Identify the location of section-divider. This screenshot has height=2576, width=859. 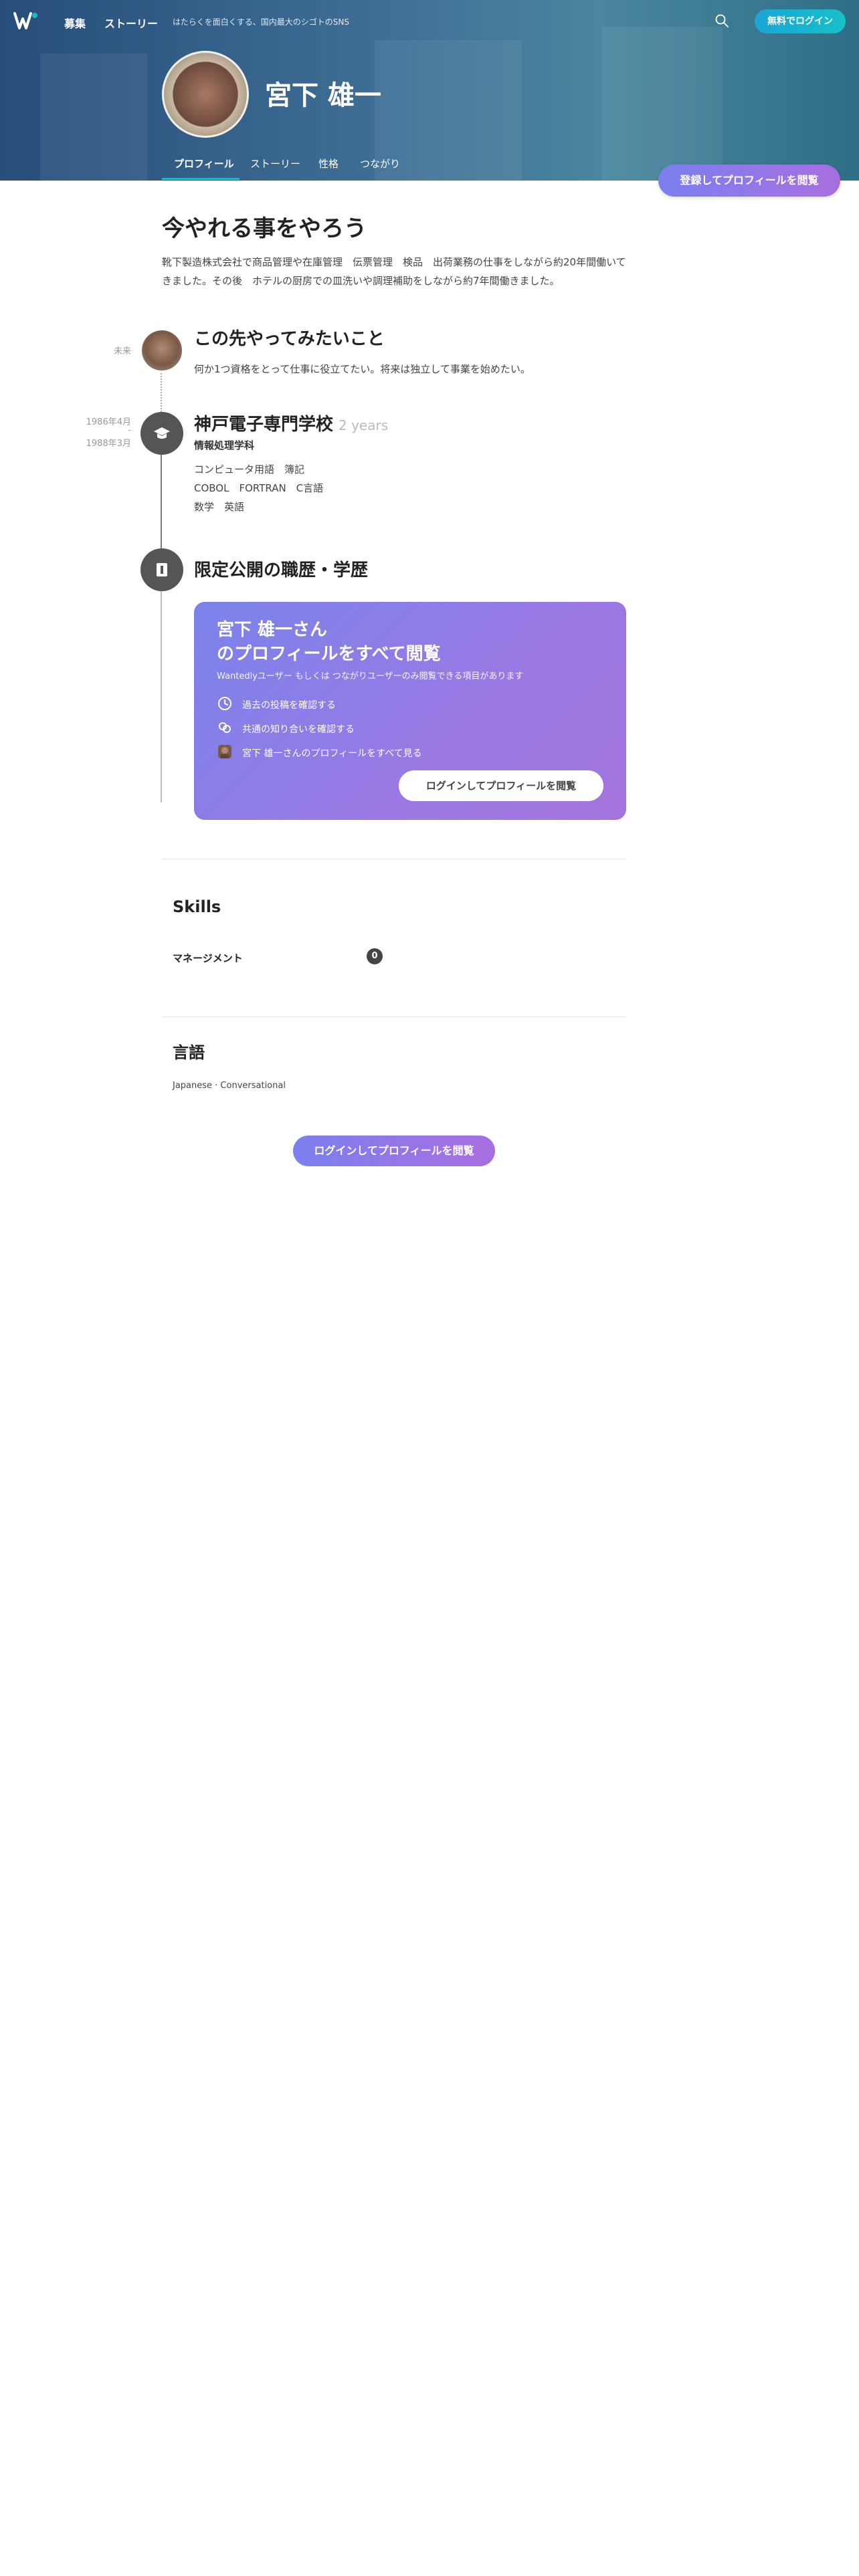
(394, 1017).